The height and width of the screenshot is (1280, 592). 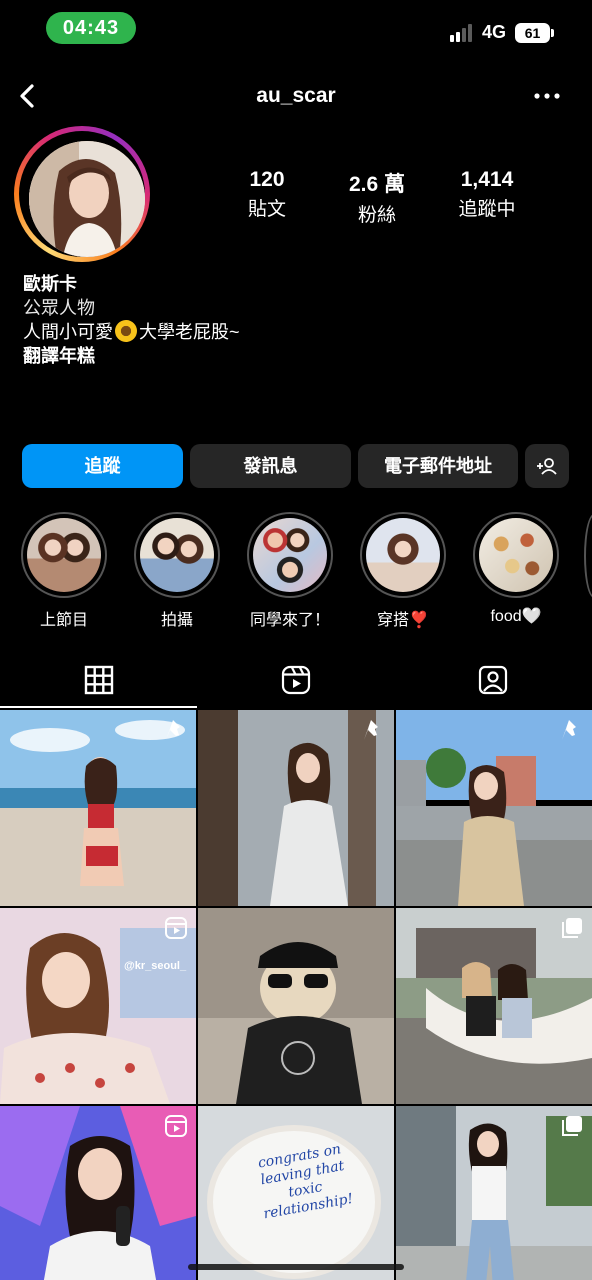 I want to click on story-ring, so click(x=82, y=194).